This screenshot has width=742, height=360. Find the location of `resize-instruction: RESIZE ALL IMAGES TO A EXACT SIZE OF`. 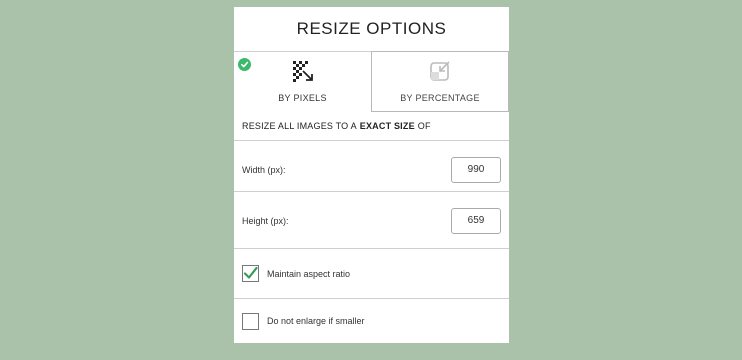

resize-instruction: RESIZE ALL IMAGES TO A EXACT SIZE OF is located at coordinates (371, 126).